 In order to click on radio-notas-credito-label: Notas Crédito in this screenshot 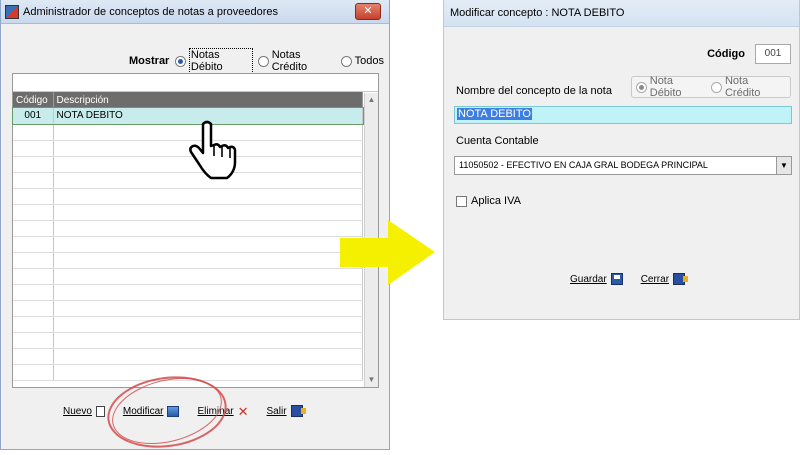, I will do `click(289, 61)`.